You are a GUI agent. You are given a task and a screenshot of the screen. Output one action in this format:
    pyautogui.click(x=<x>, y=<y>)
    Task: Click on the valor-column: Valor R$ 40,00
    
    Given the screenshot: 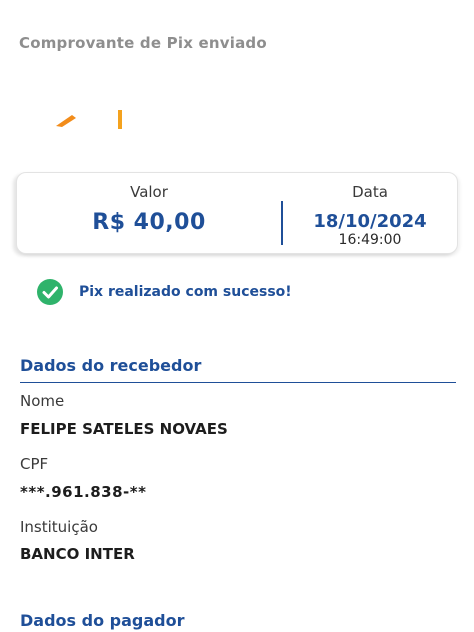 What is the action you would take?
    pyautogui.click(x=149, y=213)
    